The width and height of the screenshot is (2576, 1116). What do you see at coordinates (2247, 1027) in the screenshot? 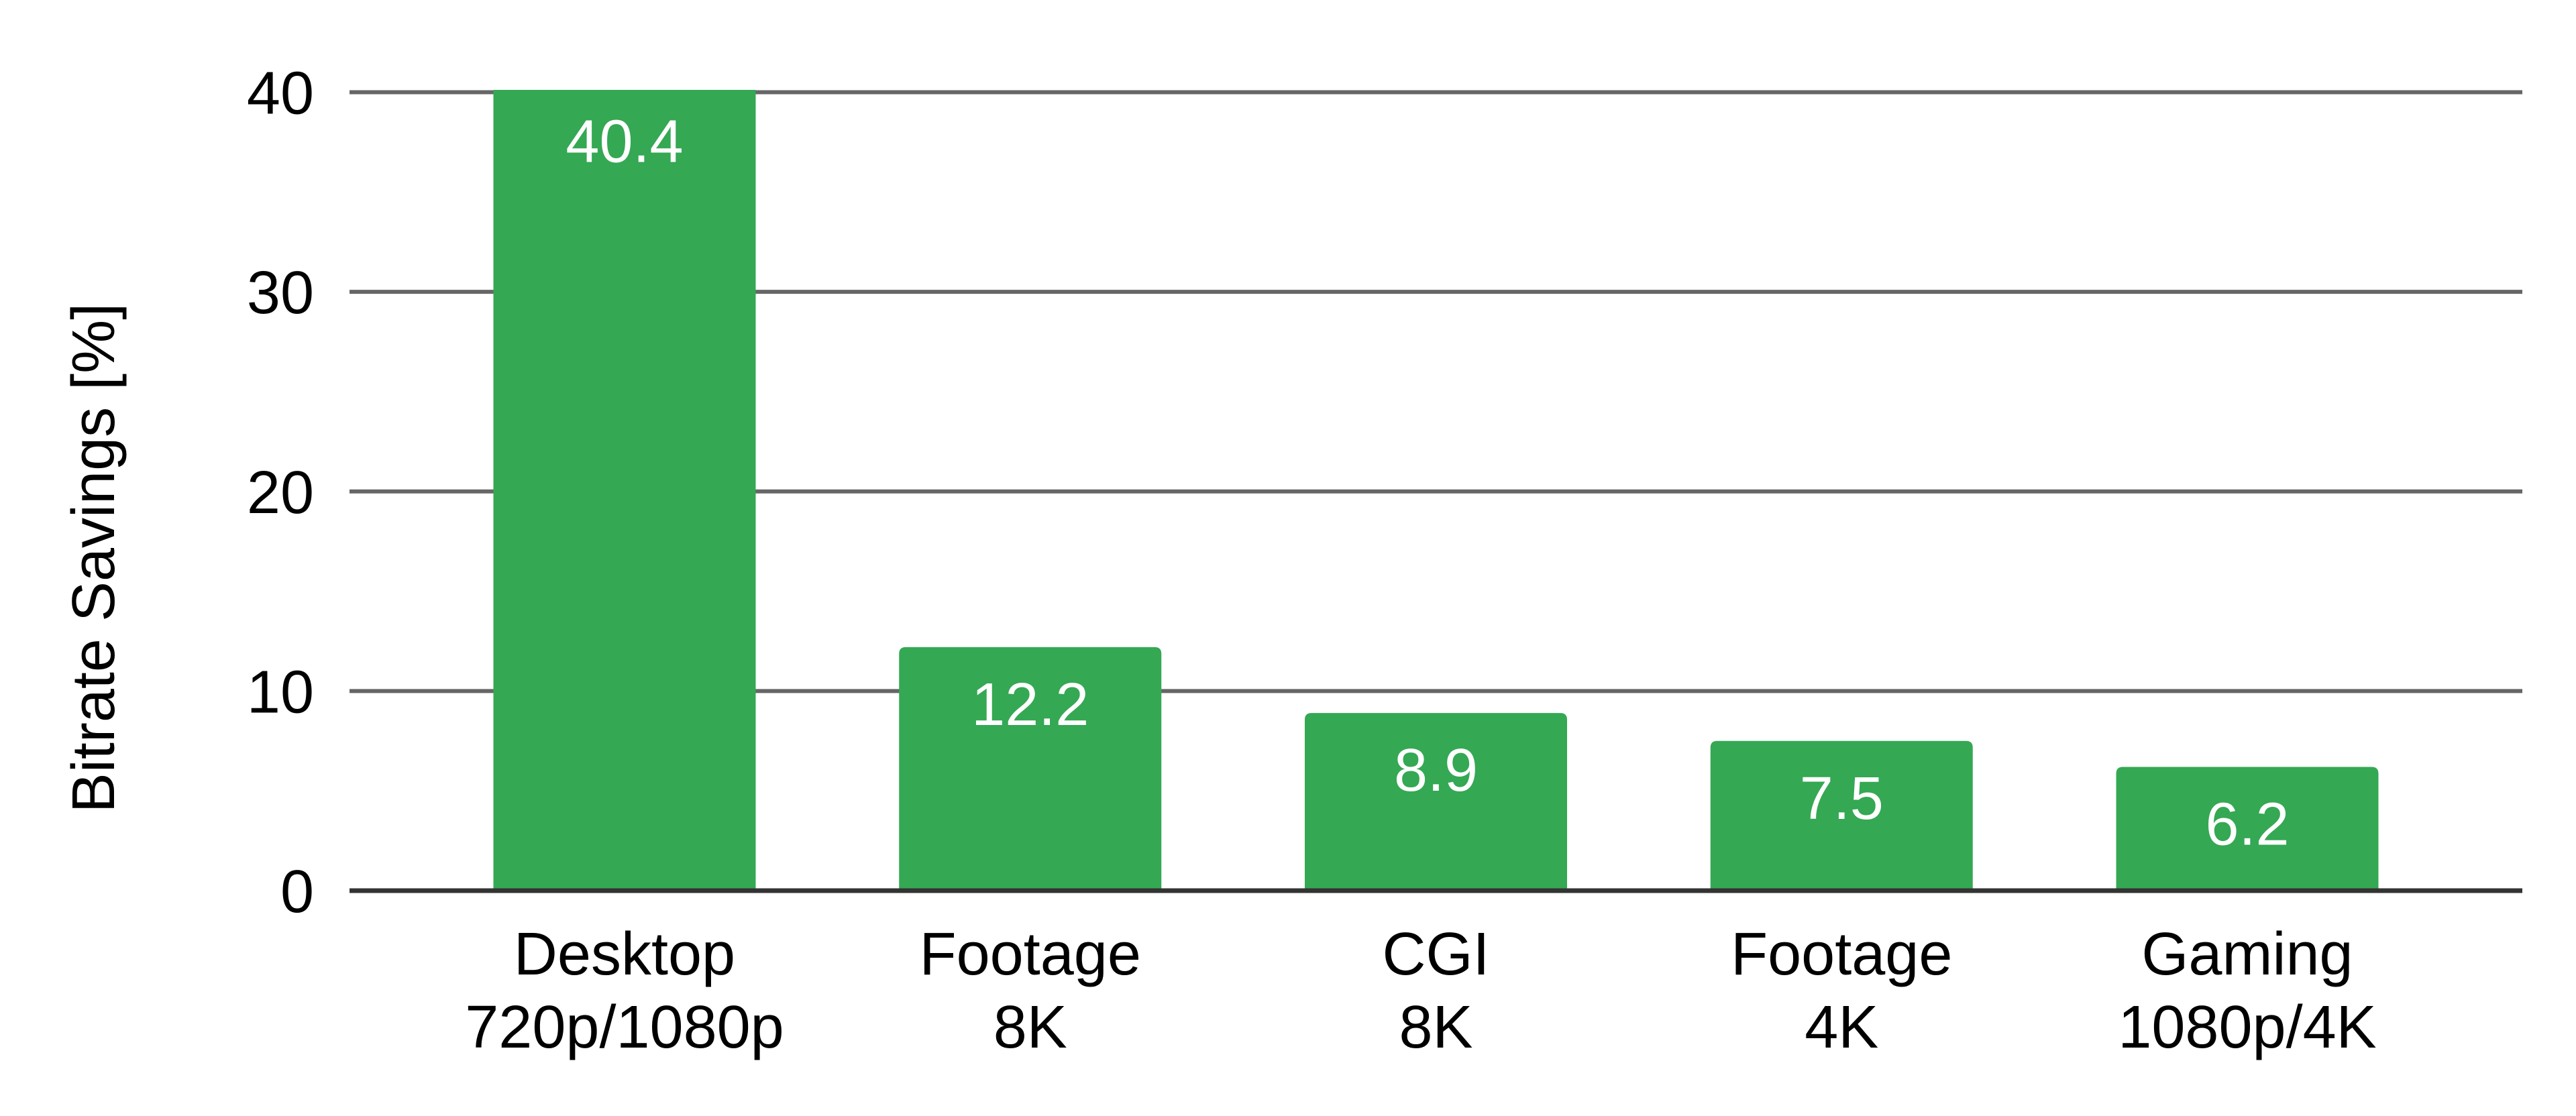
I see `x-tick-label: 1080p/4K` at bounding box center [2247, 1027].